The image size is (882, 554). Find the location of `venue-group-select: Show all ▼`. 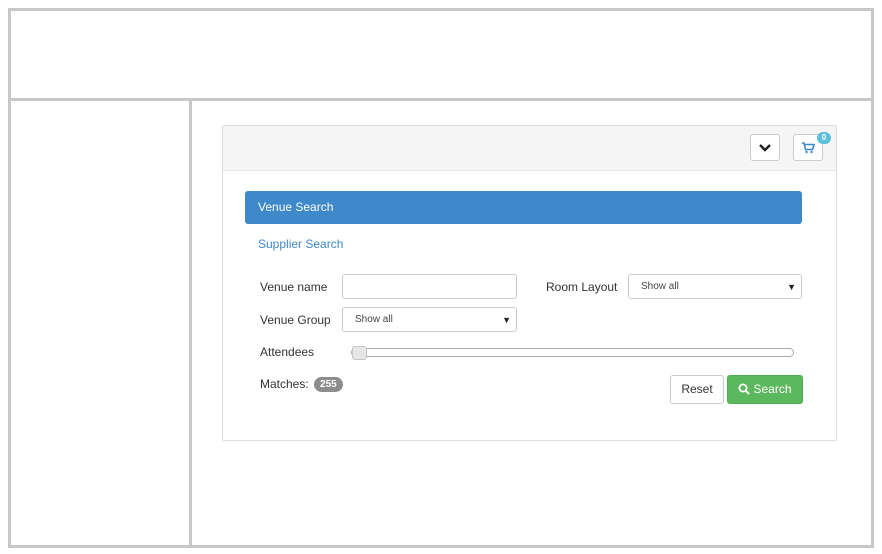

venue-group-select: Show all ▼ is located at coordinates (429, 319).